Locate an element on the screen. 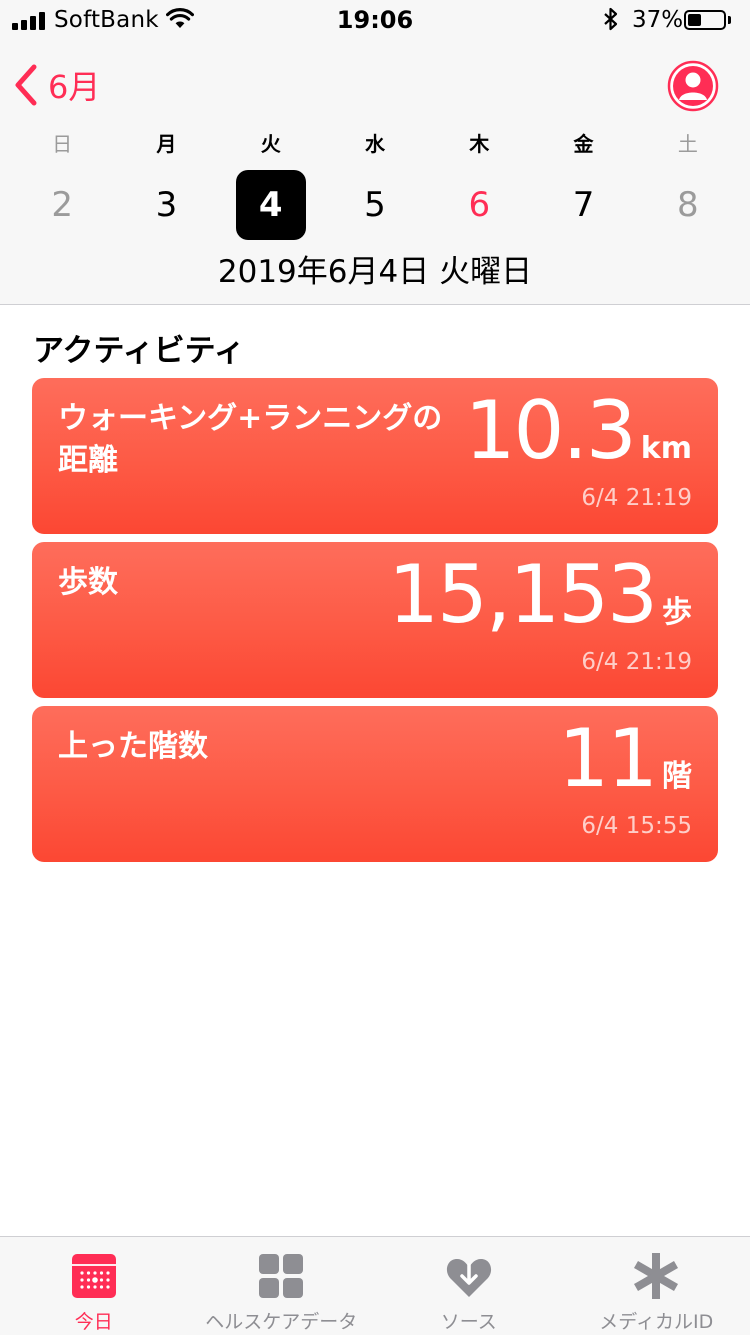 Image resolution: width=750 pixels, height=1335 pixels. card-unit: km is located at coordinates (666, 448).